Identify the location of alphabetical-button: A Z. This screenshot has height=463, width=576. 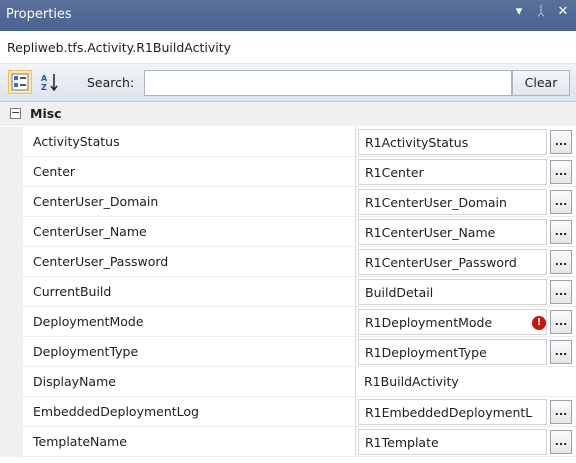
(50, 82).